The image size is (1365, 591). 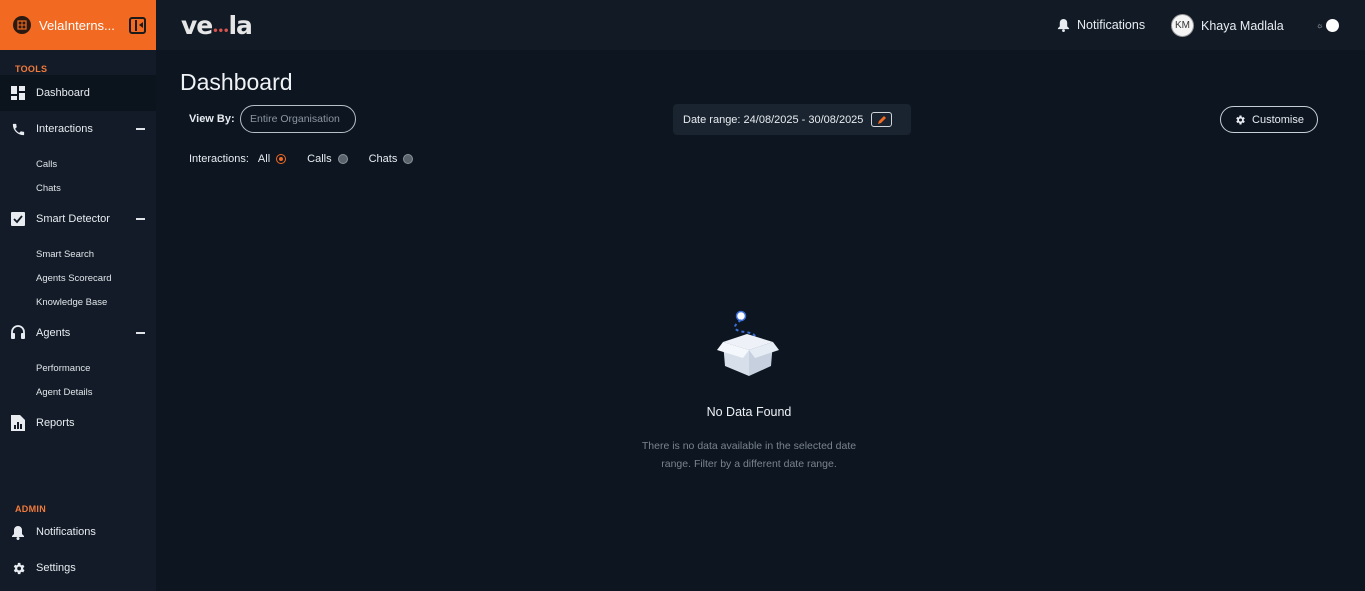 I want to click on sidebar-subitem-calls: Calls, so click(x=46, y=164).